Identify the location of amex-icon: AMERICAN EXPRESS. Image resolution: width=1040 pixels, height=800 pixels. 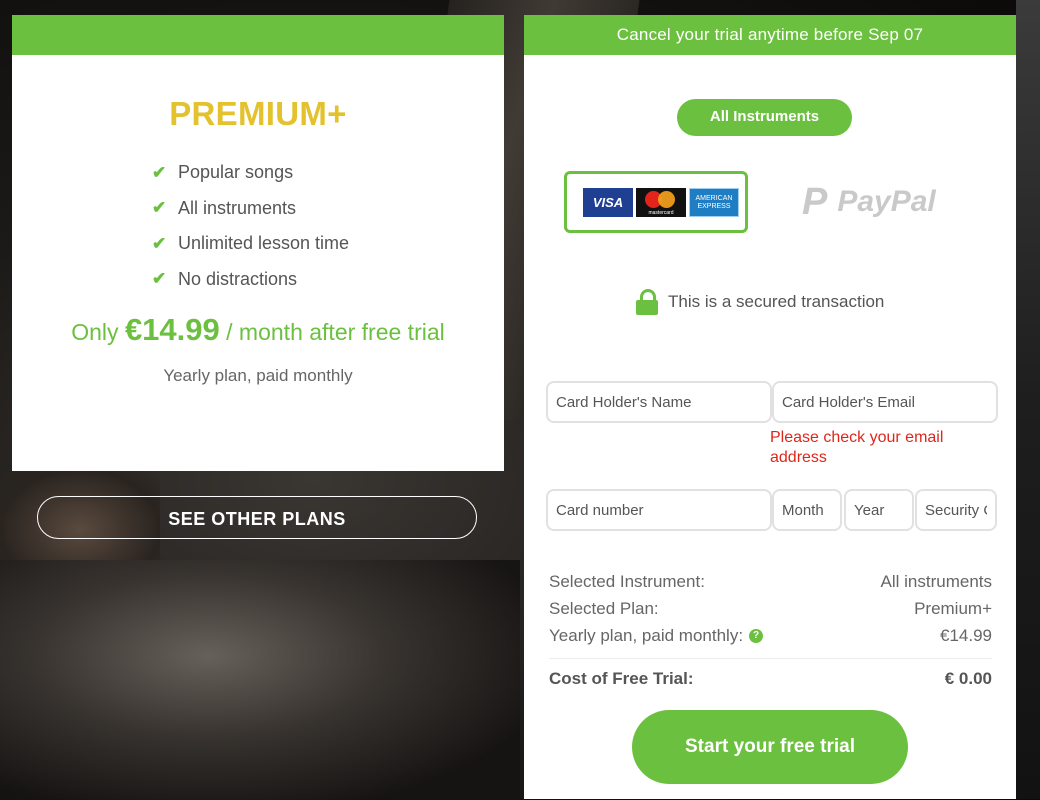
(714, 202).